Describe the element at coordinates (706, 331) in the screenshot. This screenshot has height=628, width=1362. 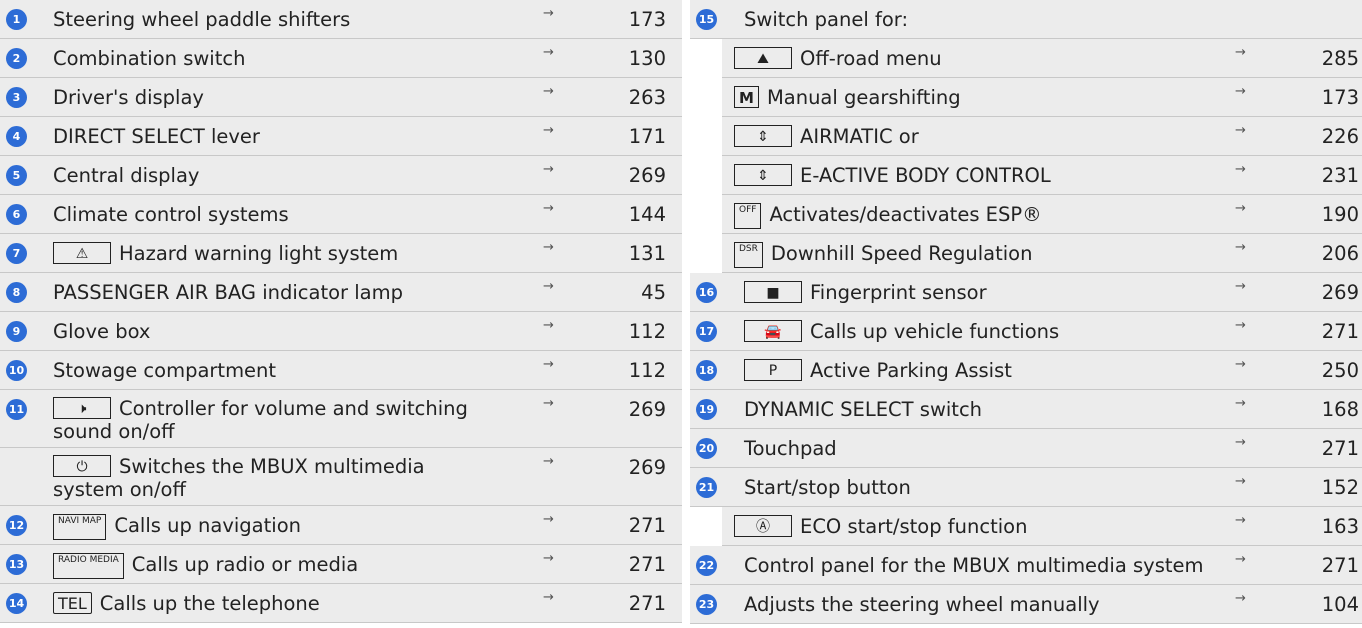
I see `item-number-badge: 17` at that location.